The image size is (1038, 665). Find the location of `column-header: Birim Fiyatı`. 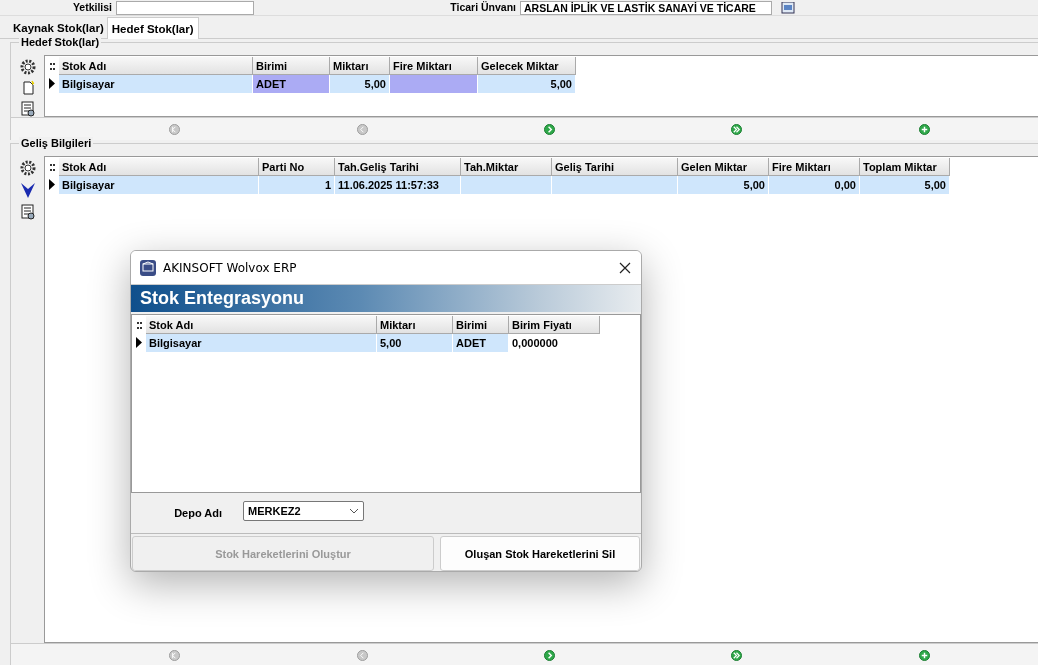

column-header: Birim Fiyatı is located at coordinates (554, 325).